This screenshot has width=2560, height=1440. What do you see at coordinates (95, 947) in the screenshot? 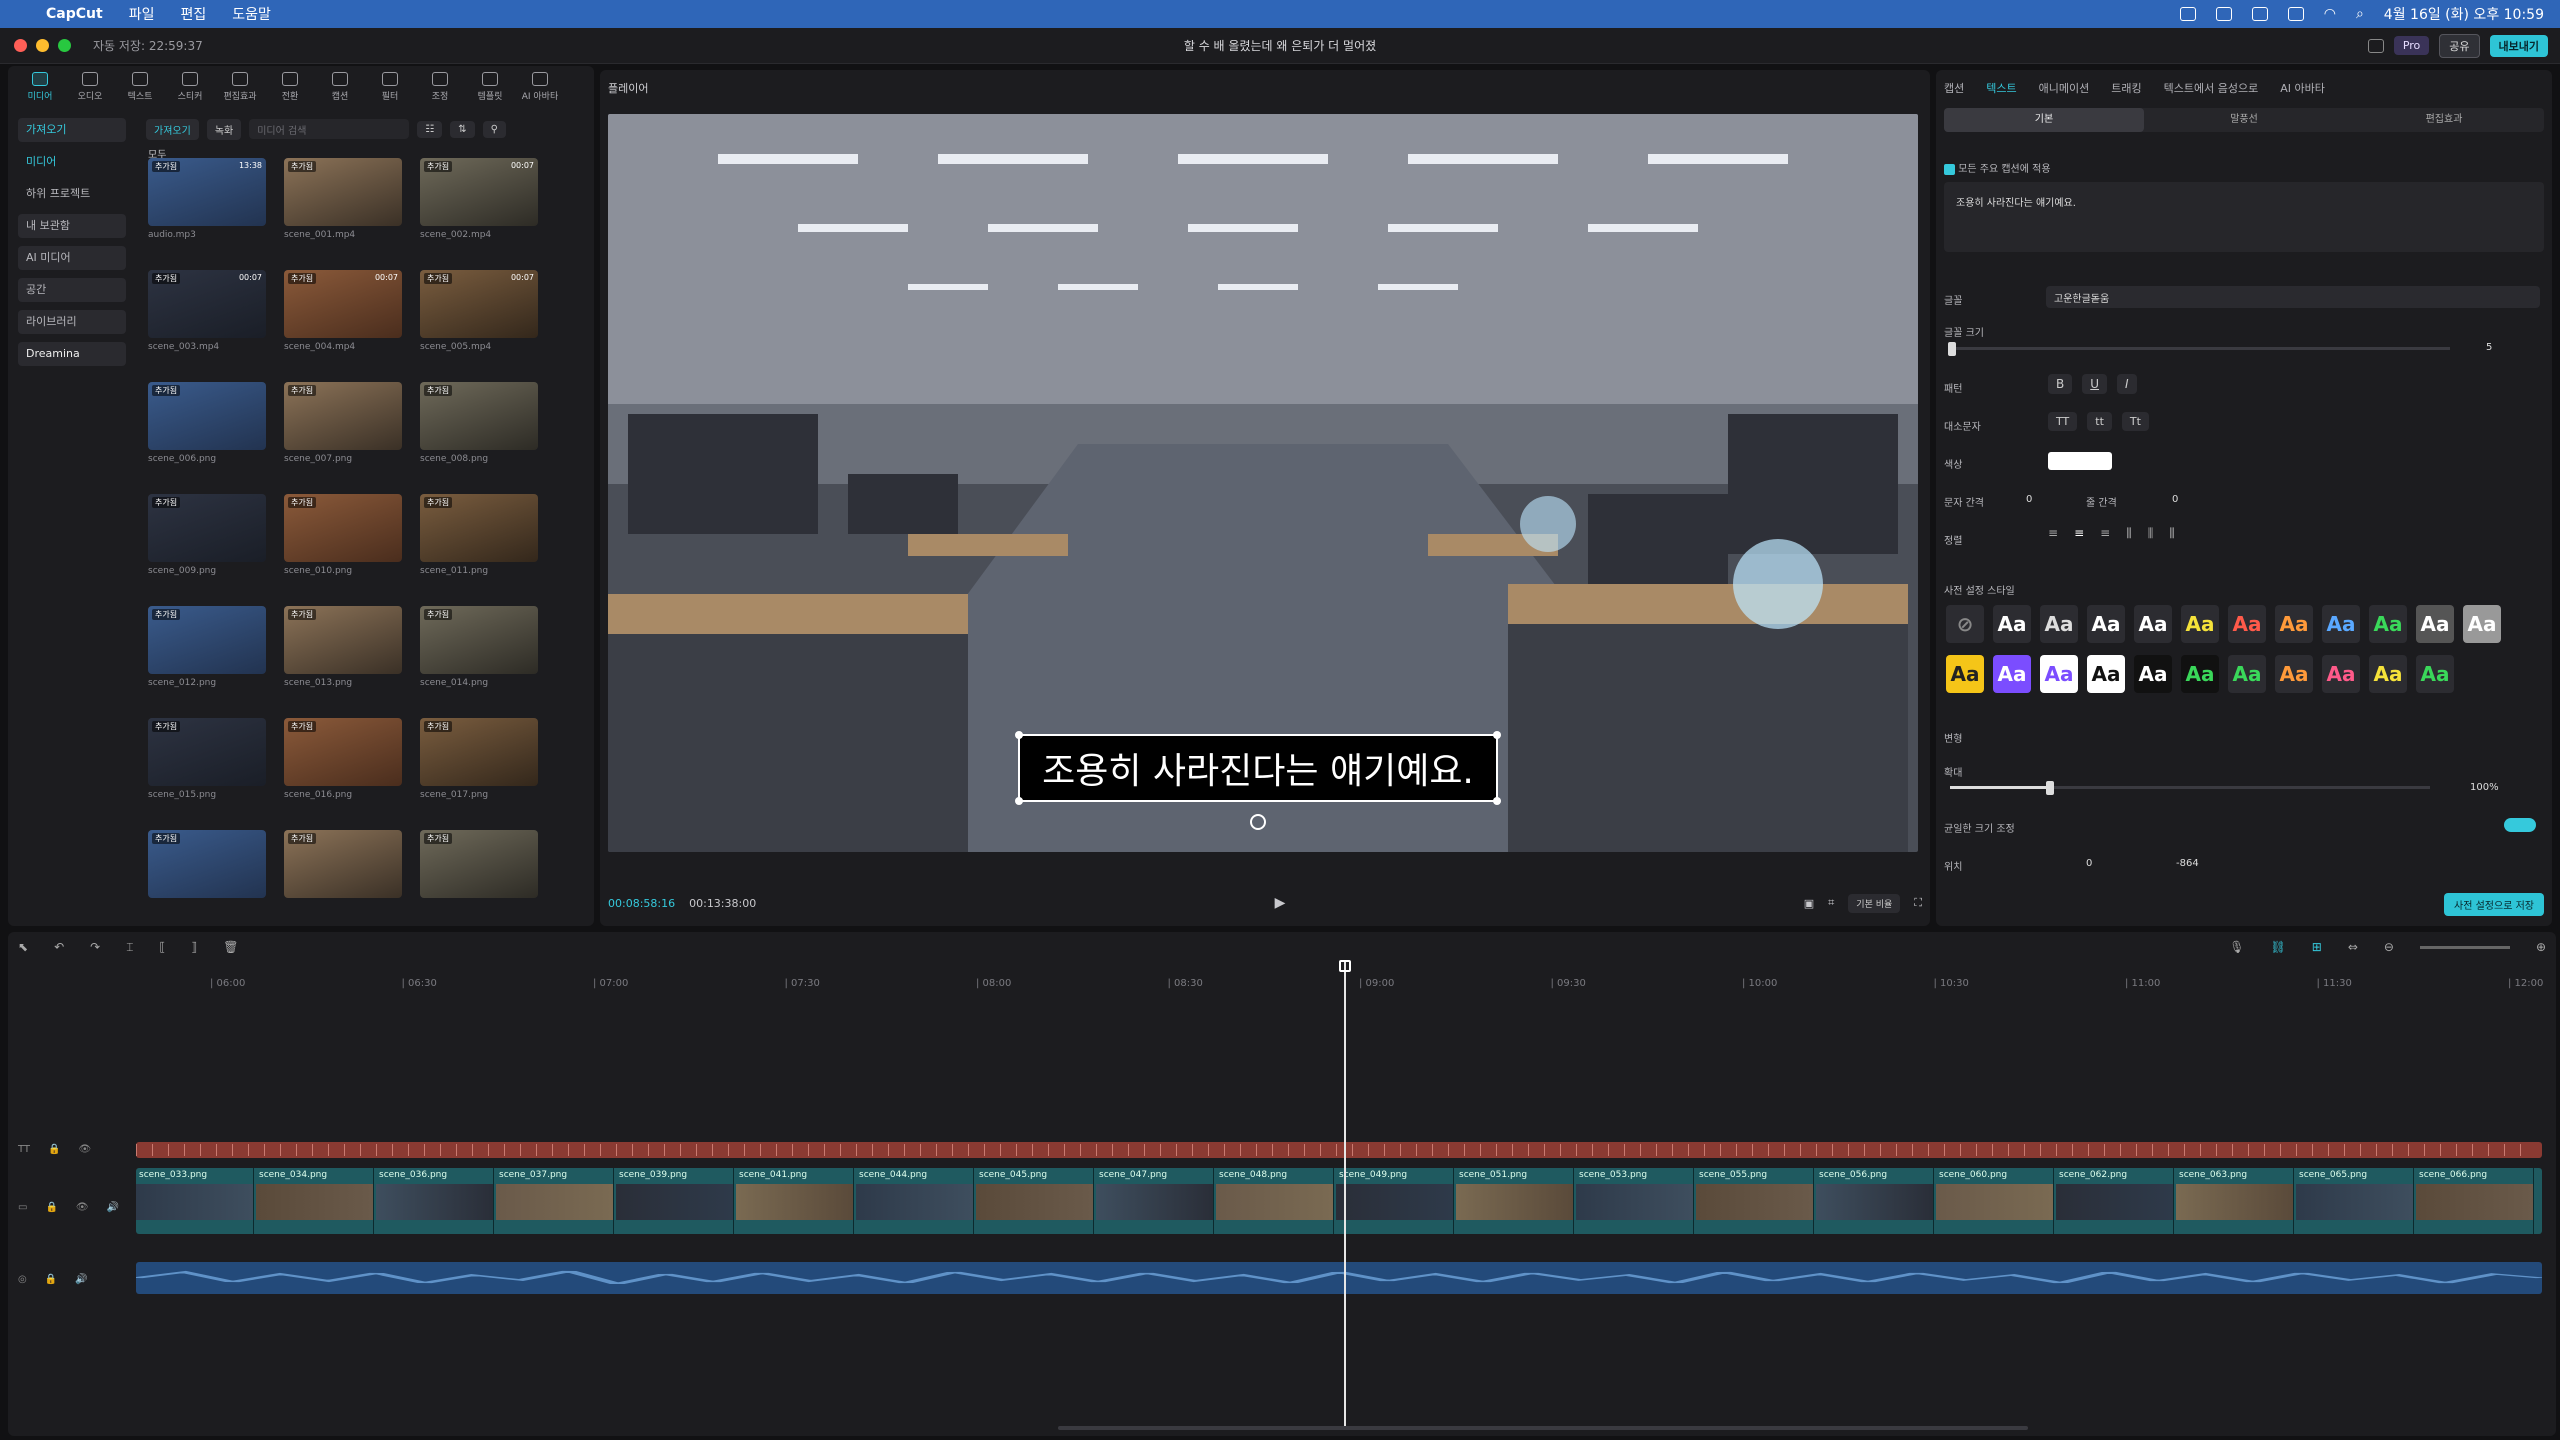
I see `redo-icon: ↷` at bounding box center [95, 947].